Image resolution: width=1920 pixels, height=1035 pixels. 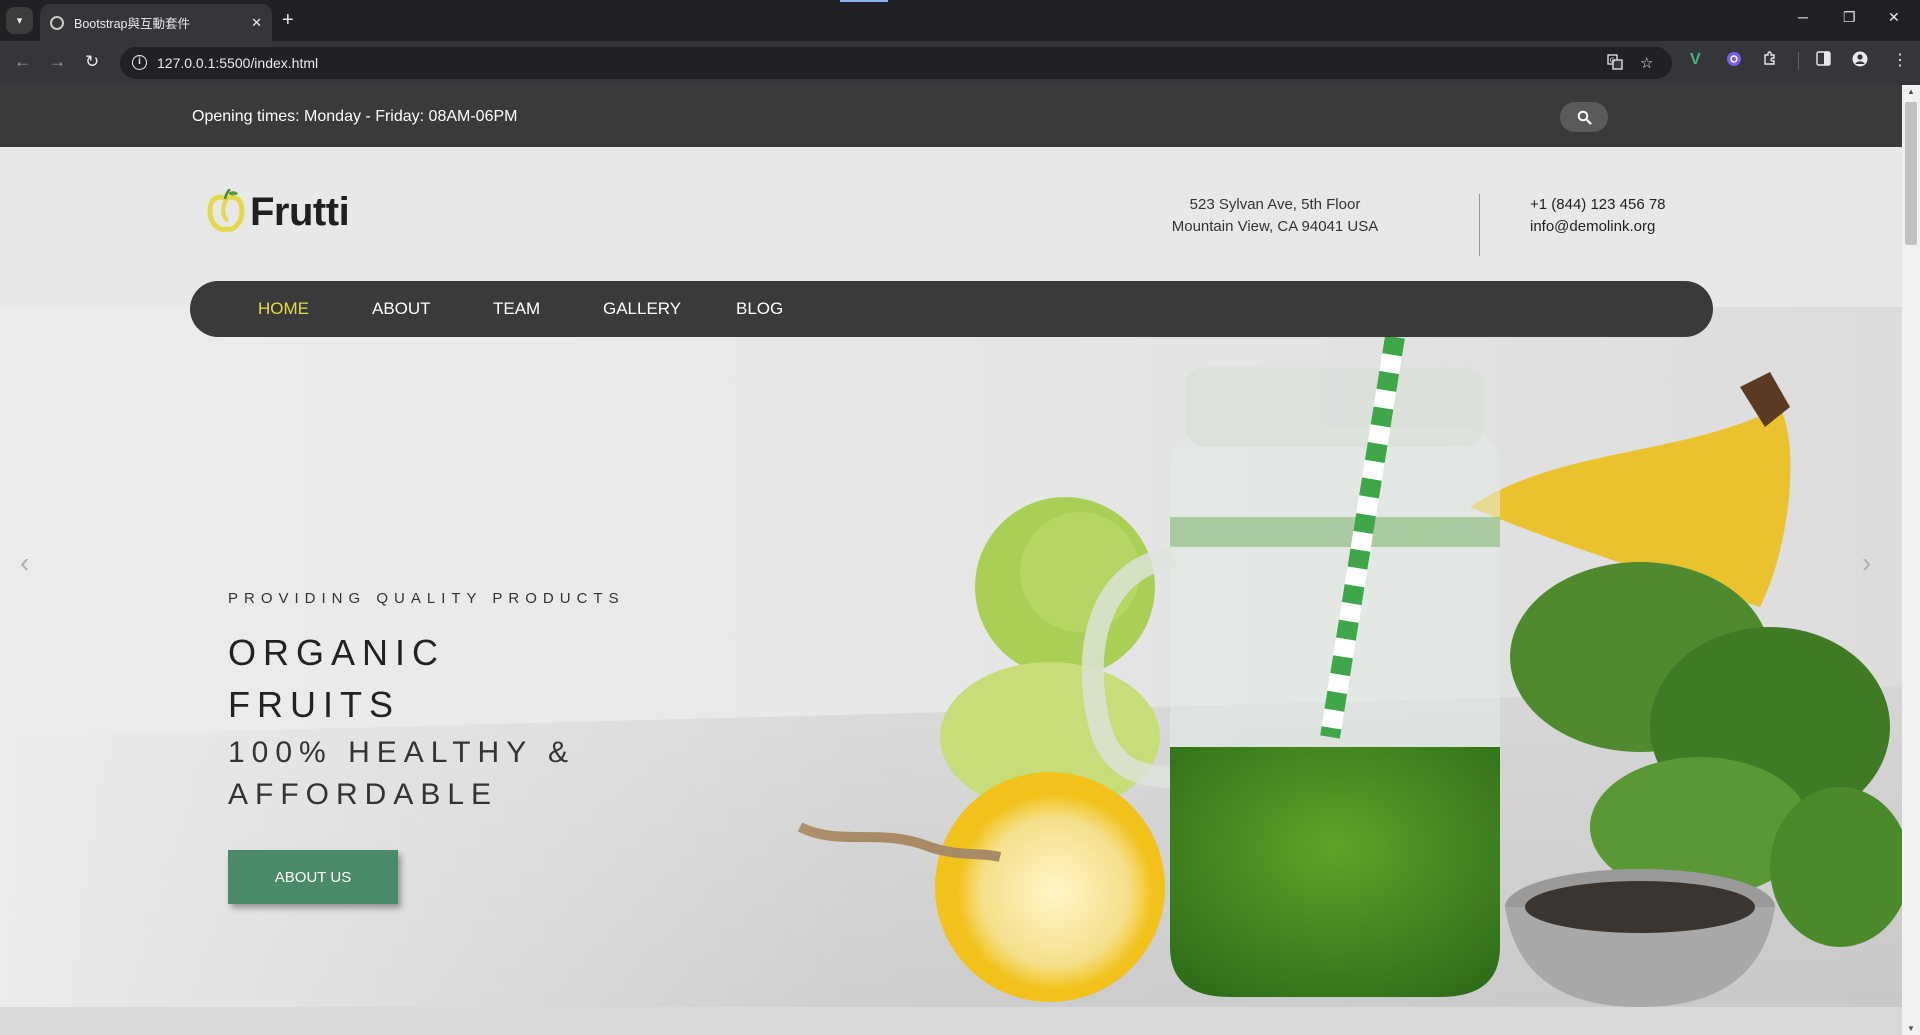 What do you see at coordinates (237, 63) in the screenshot?
I see `url-text: 127.0.0.1:5500/index.html` at bounding box center [237, 63].